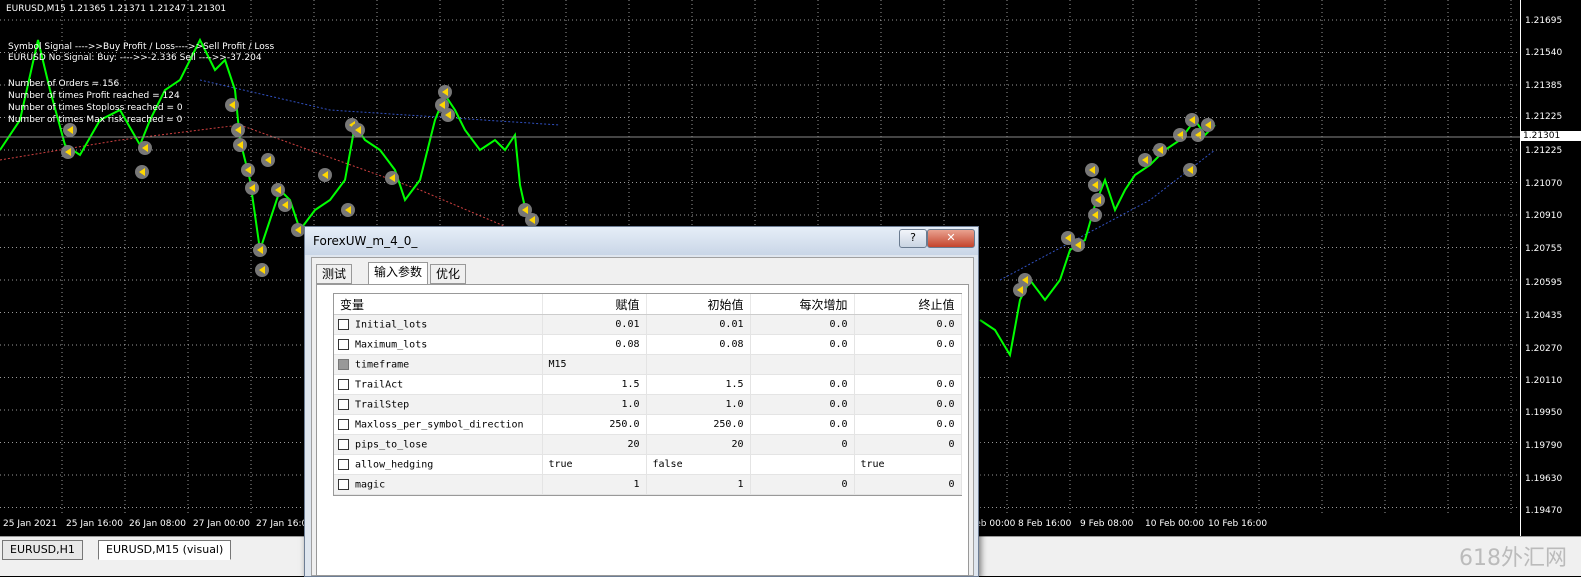 The height and width of the screenshot is (577, 1581). Describe the element at coordinates (394, 465) in the screenshot. I see `param-name: allow_hedging` at that location.